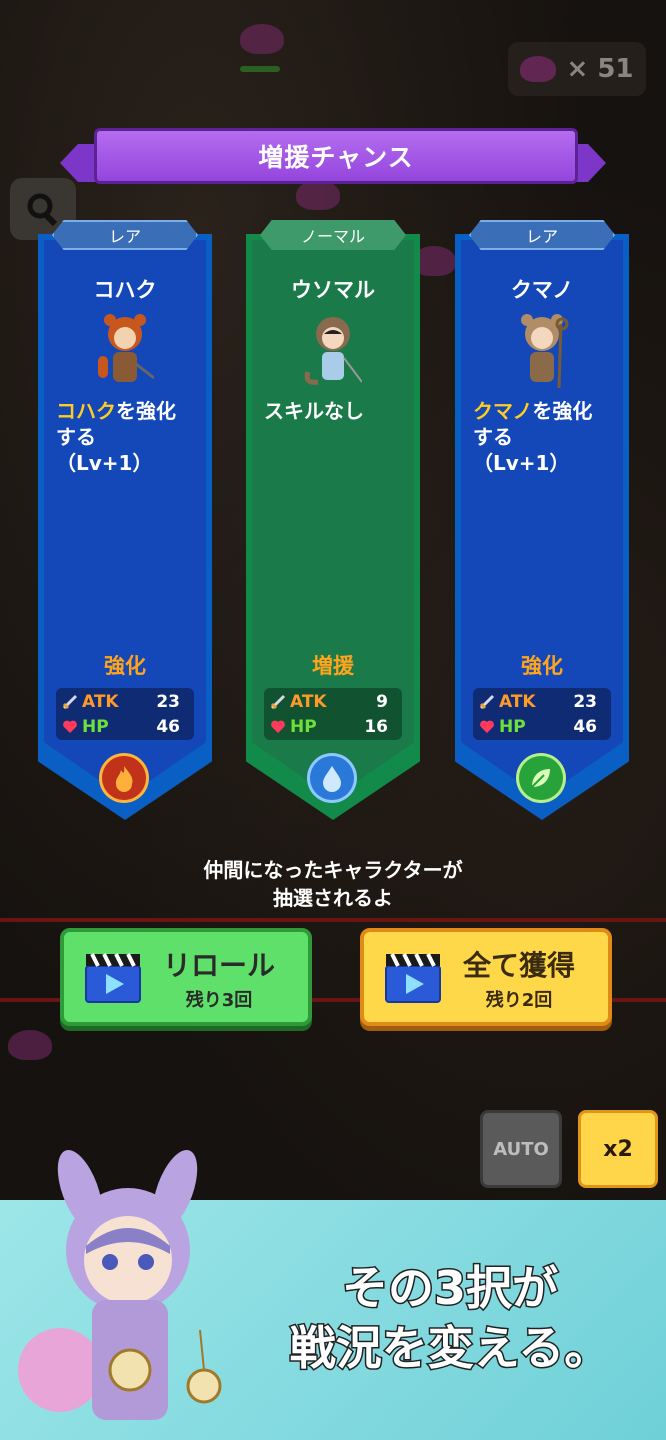  Describe the element at coordinates (219, 1000) in the screenshot. I see `reroll-remaining: 残り3回` at that location.